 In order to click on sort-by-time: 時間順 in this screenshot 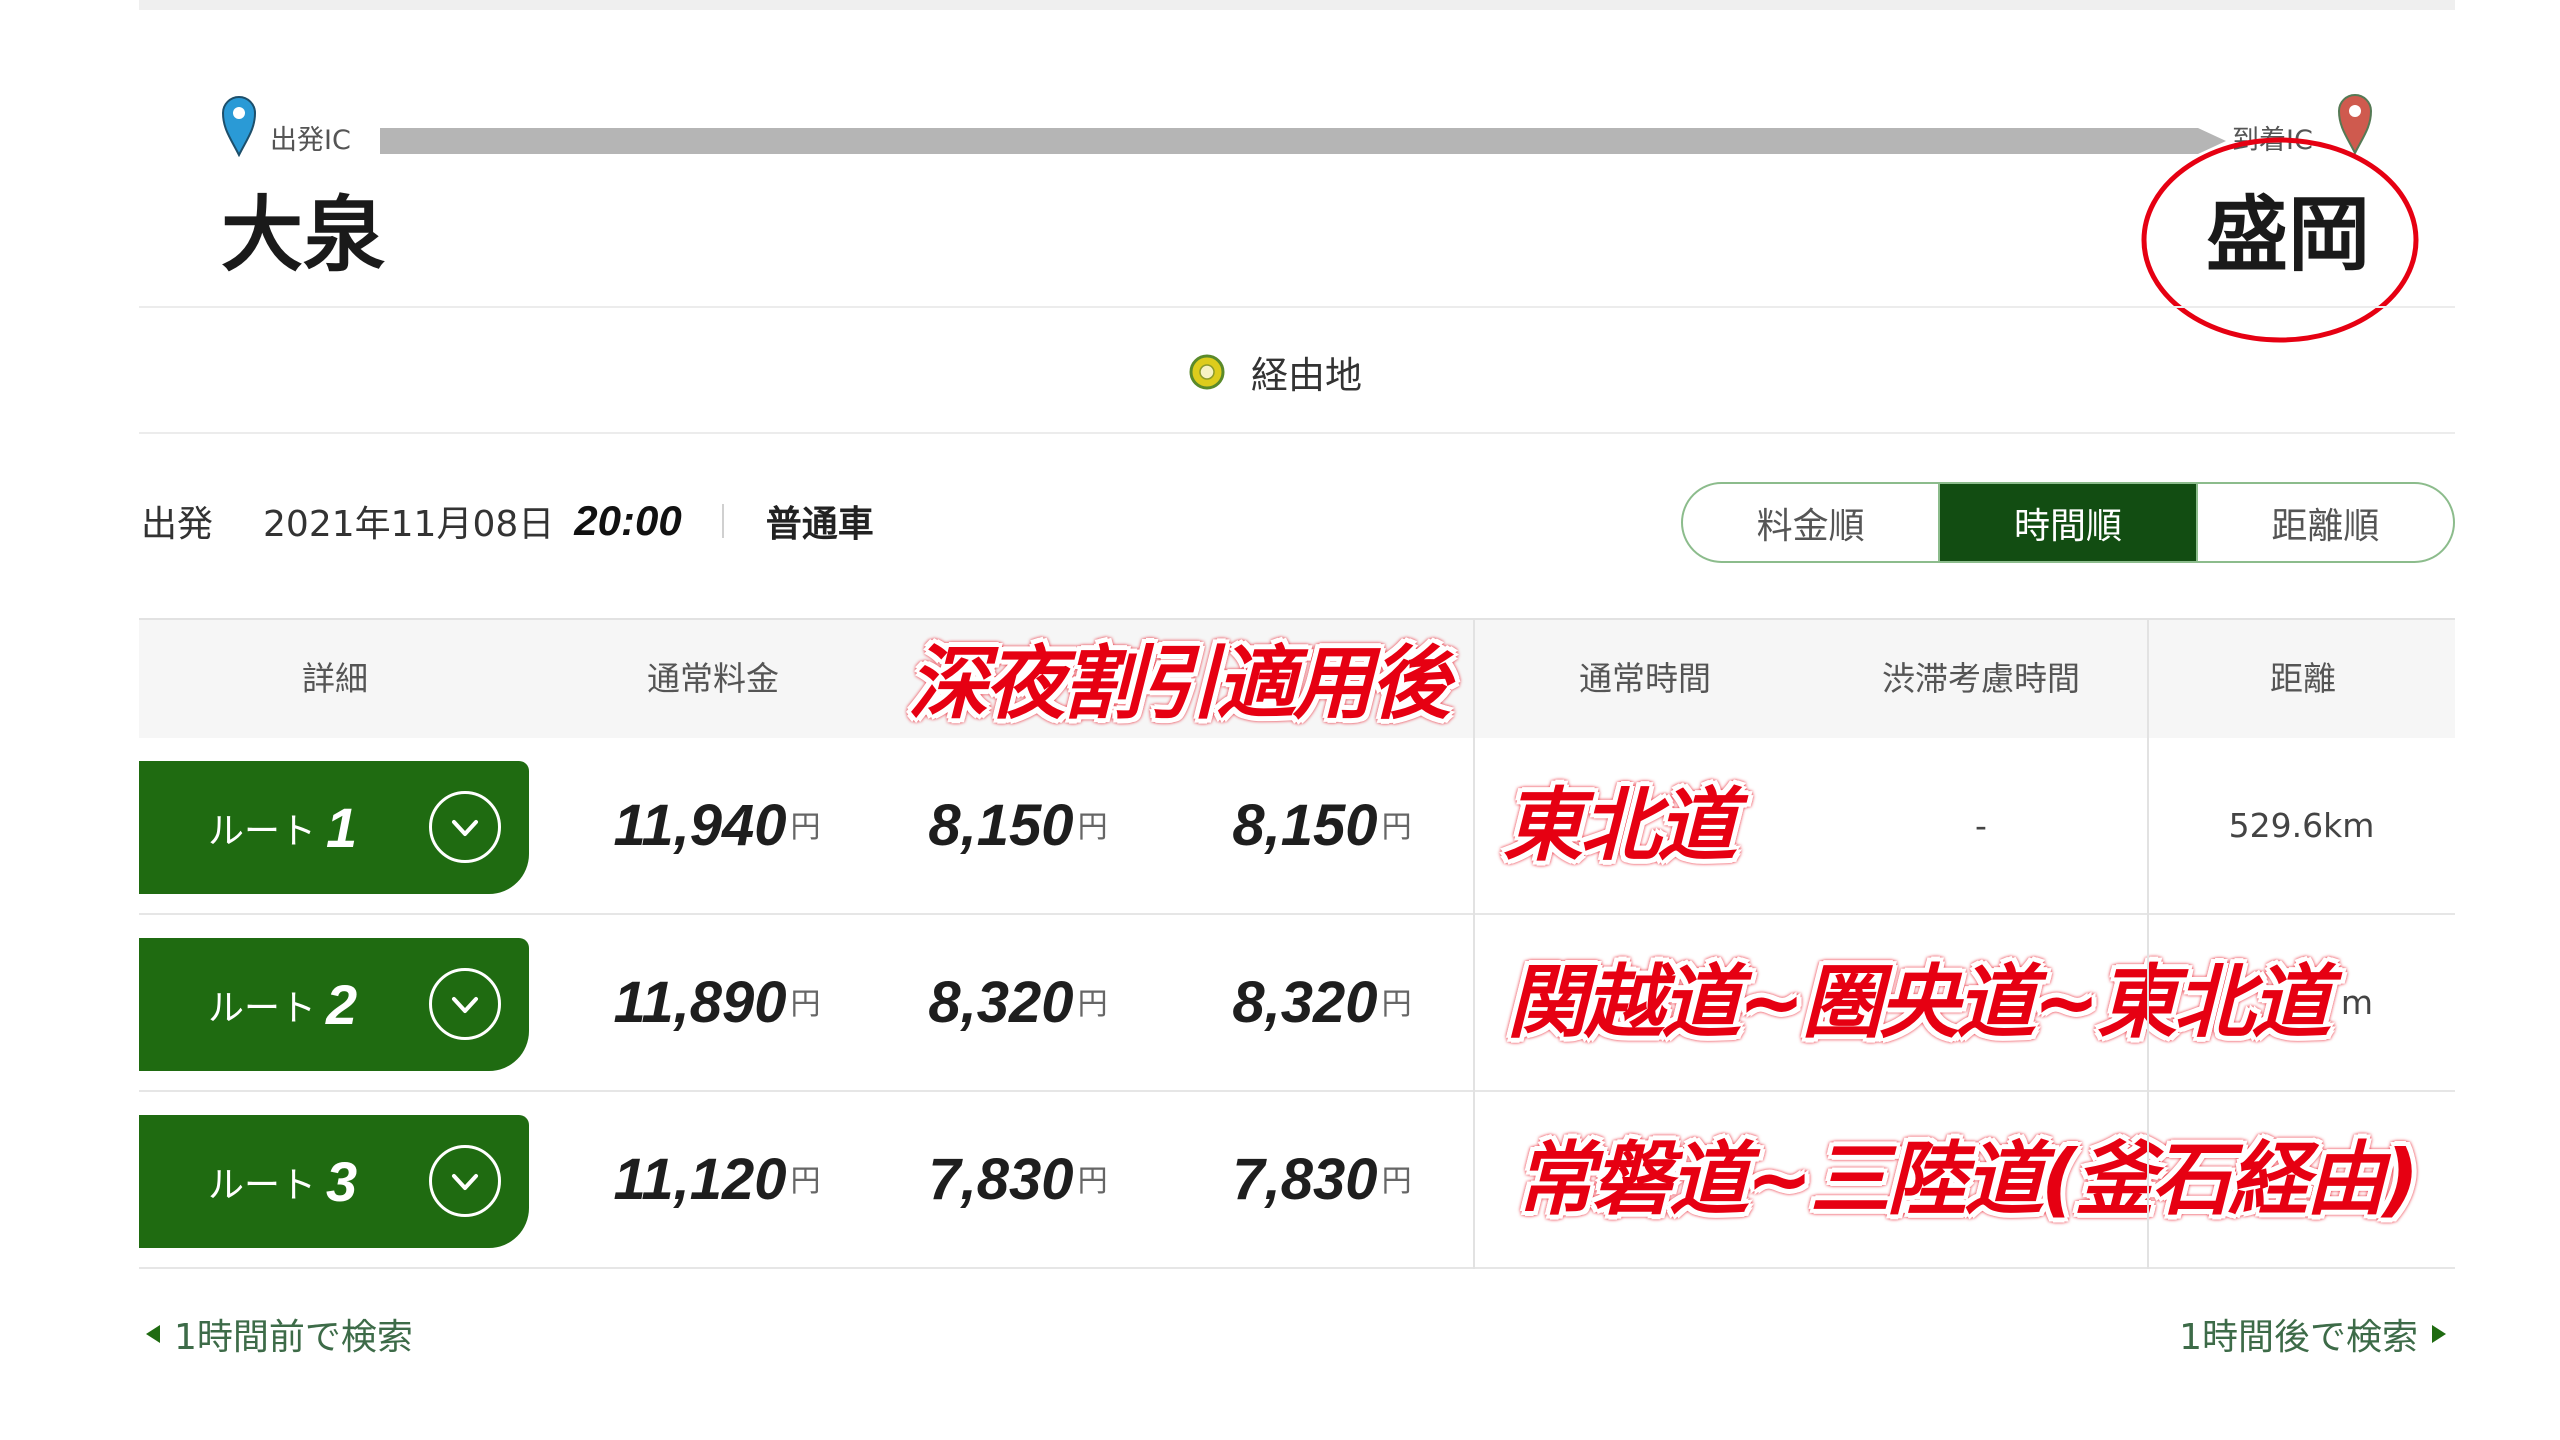, I will do `click(2067, 522)`.